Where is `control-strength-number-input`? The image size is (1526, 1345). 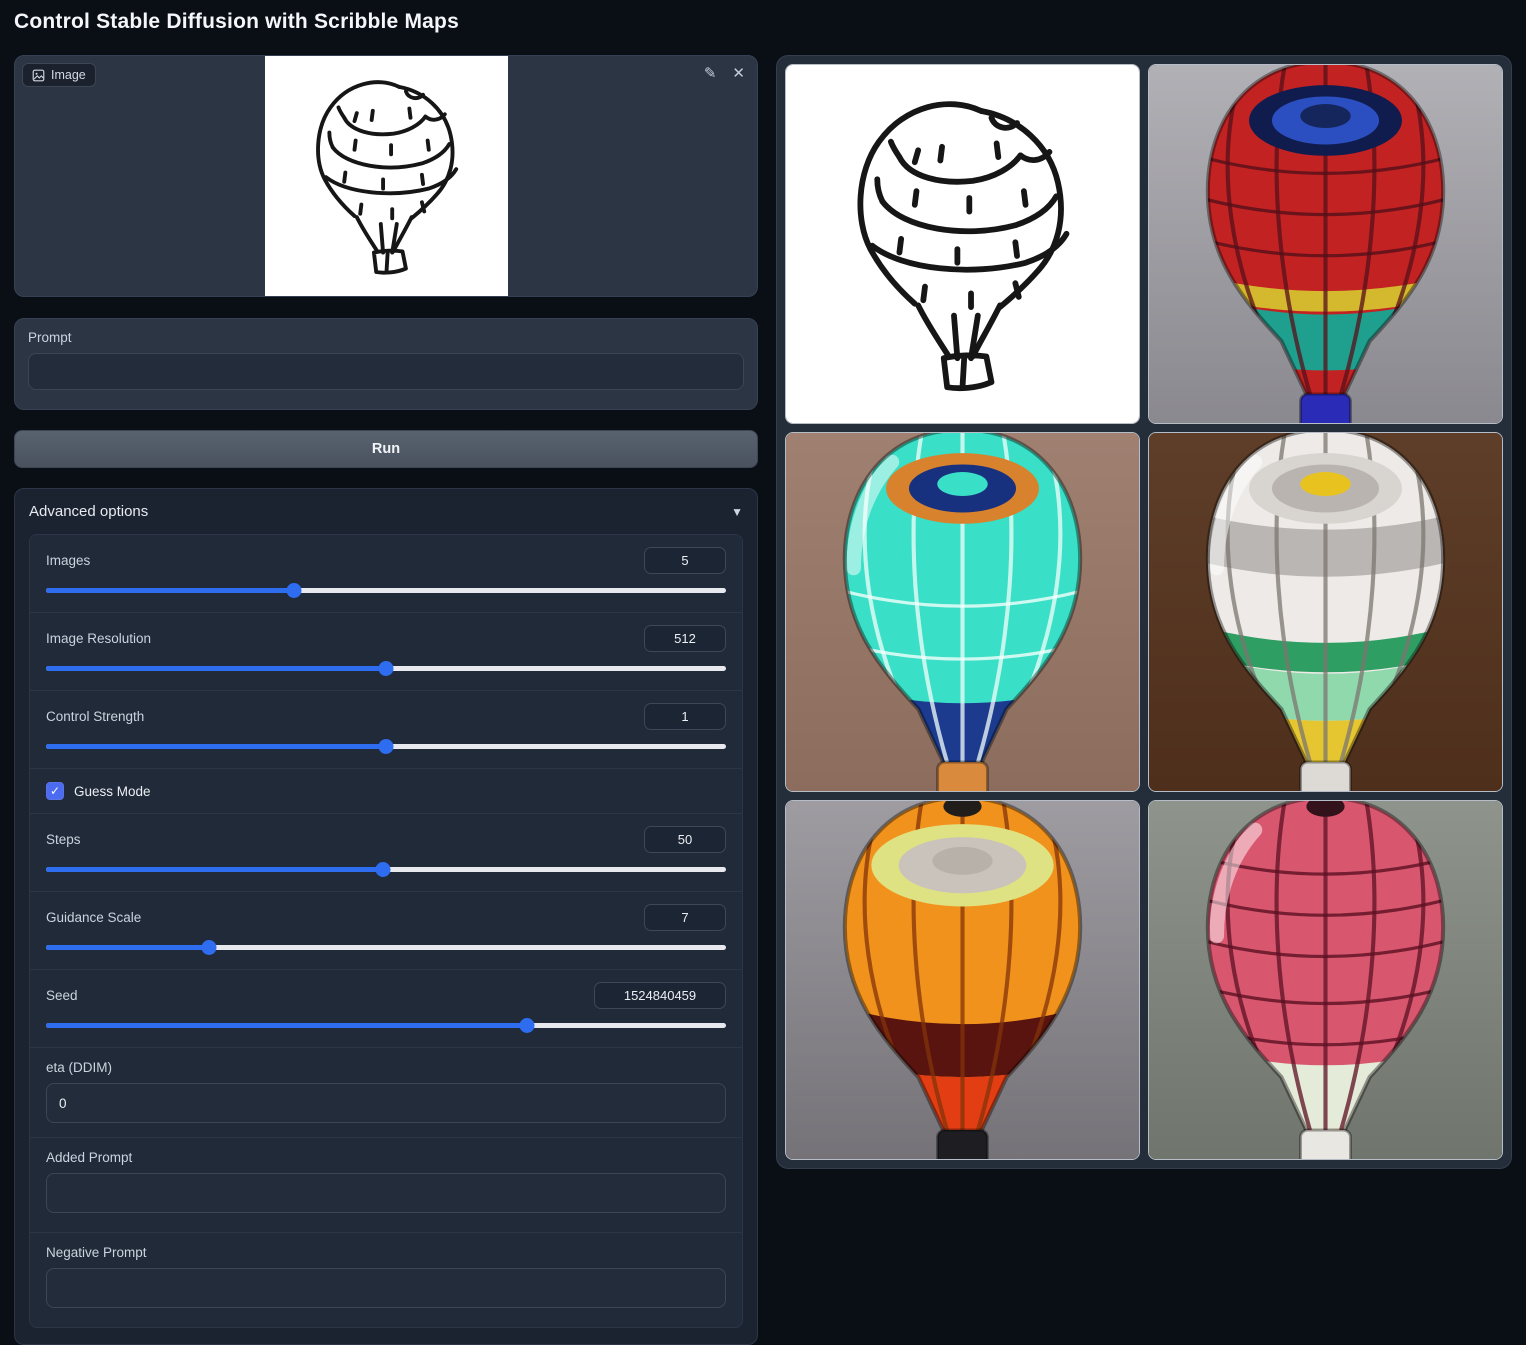 control-strength-number-input is located at coordinates (685, 716).